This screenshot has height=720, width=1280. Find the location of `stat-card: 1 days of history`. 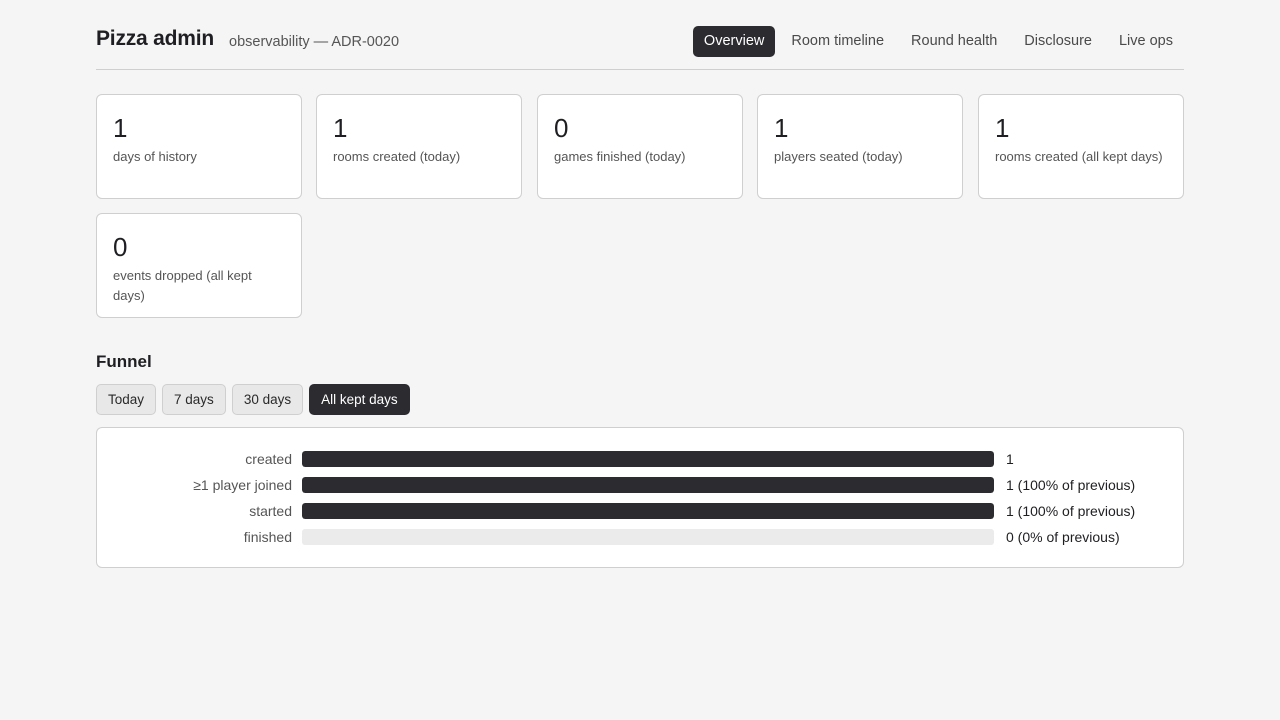

stat-card: 1 days of history is located at coordinates (199, 146).